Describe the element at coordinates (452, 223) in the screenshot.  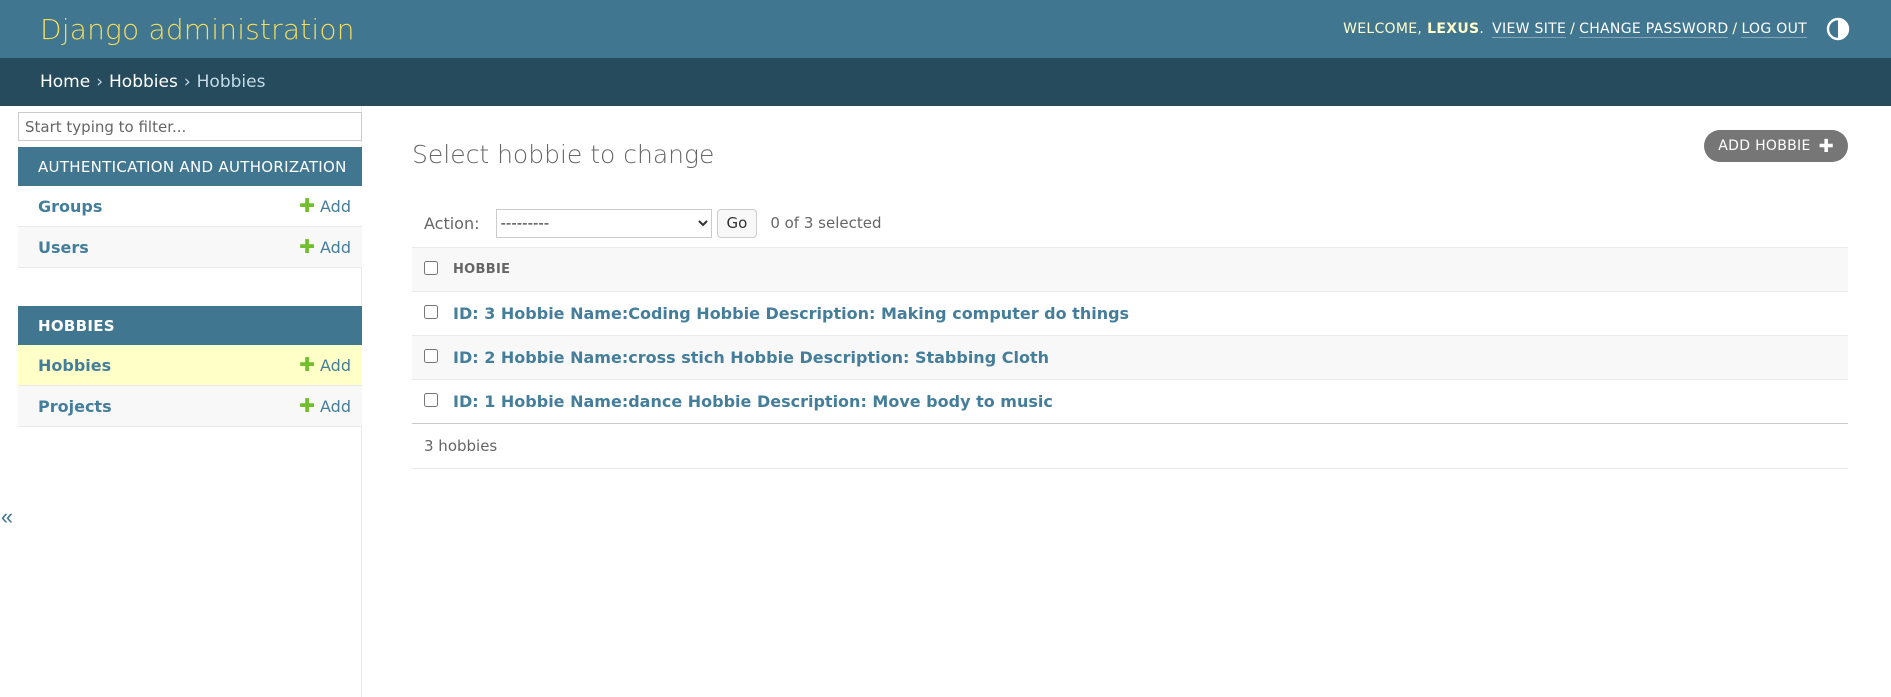
I see `action-label: Action:` at that location.